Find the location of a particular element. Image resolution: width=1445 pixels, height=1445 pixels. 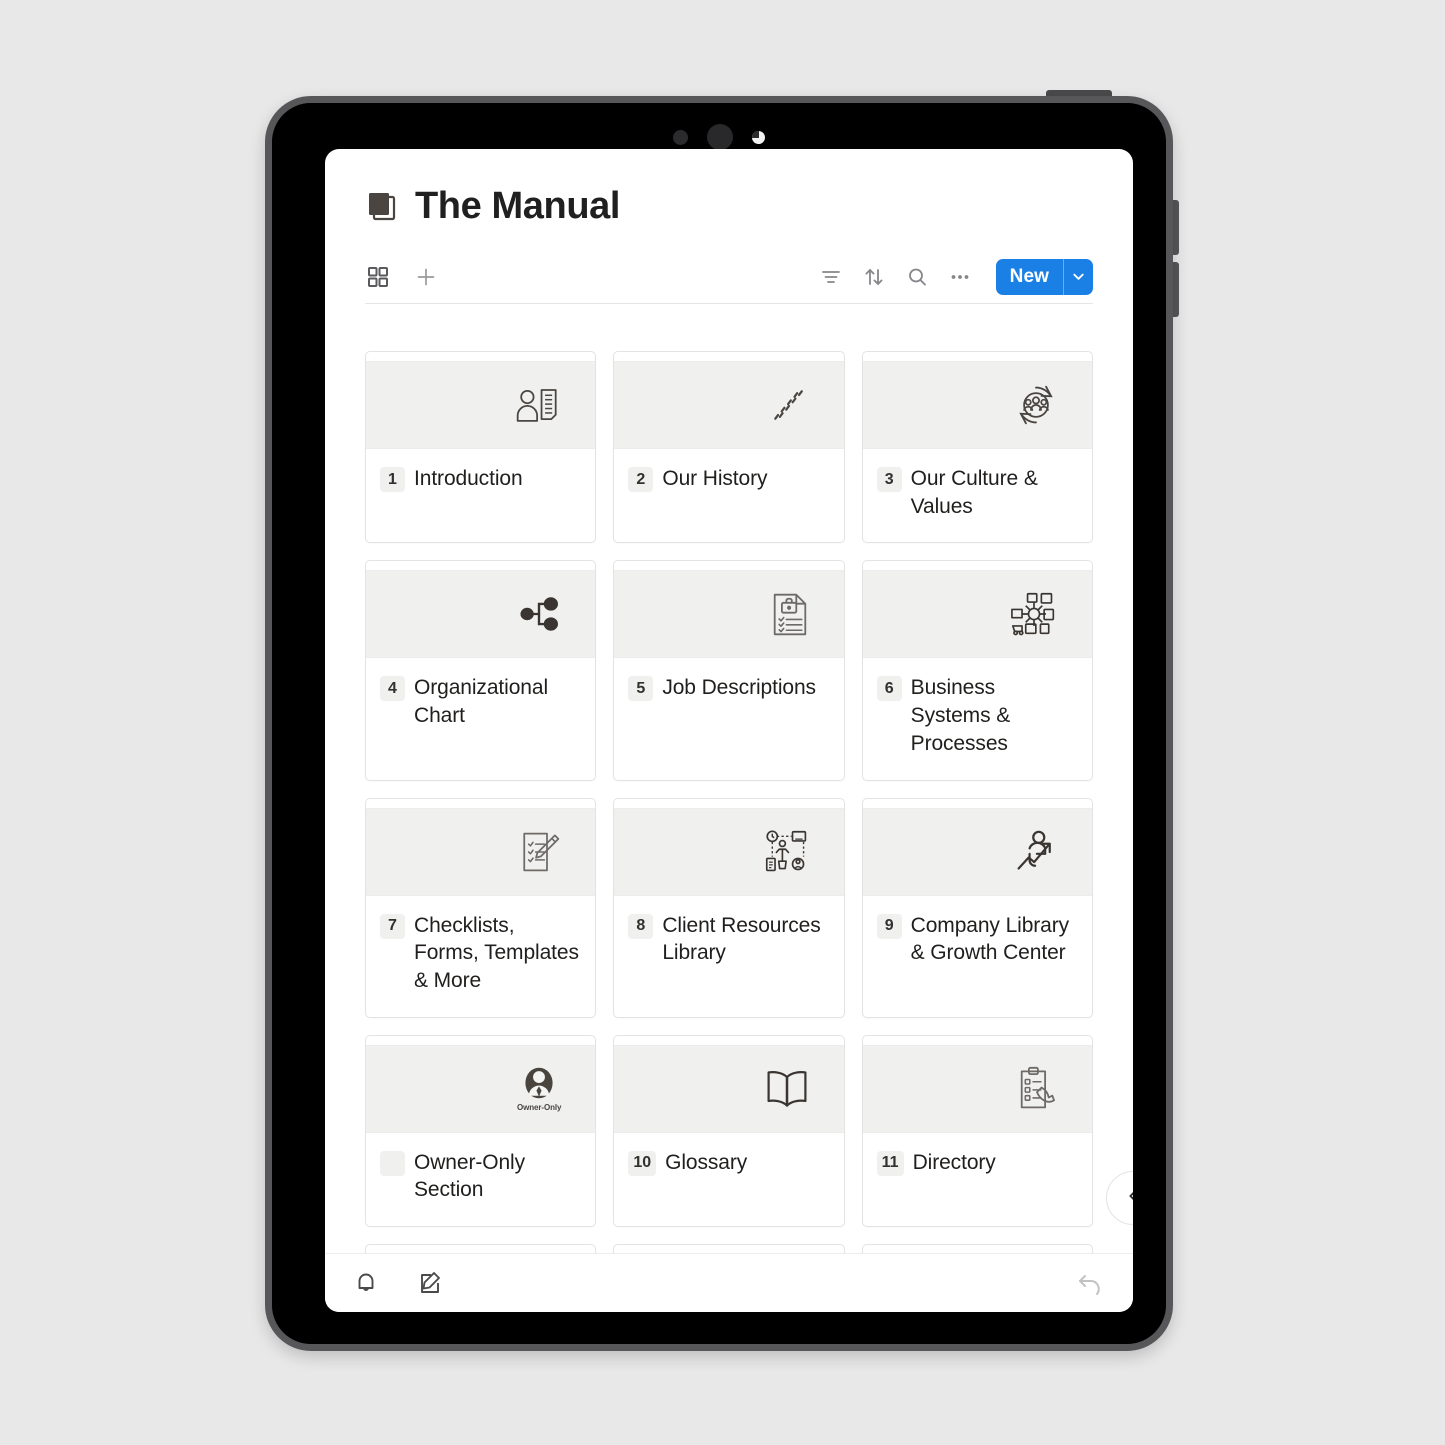

undo-icon is located at coordinates (1090, 1283).